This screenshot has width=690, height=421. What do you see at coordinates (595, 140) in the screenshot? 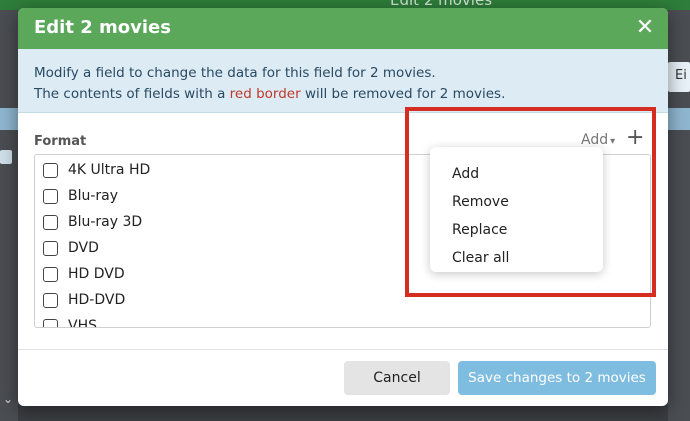
I see `add-mode-label: Add` at bounding box center [595, 140].